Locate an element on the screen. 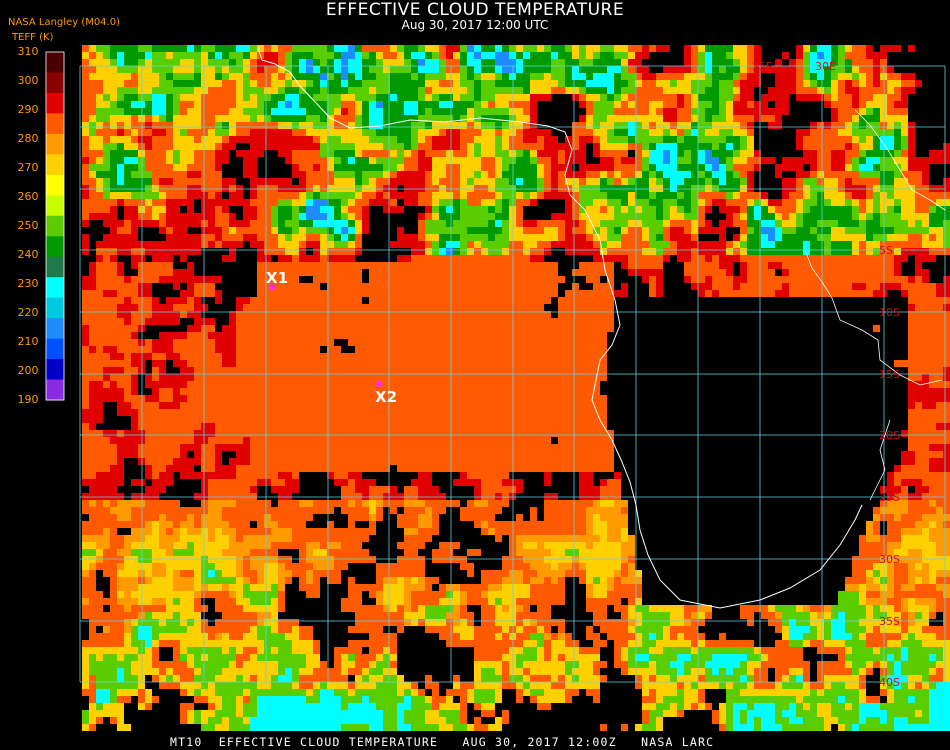 This screenshot has height=750, width=950. colorbar is located at coordinates (55, 226).